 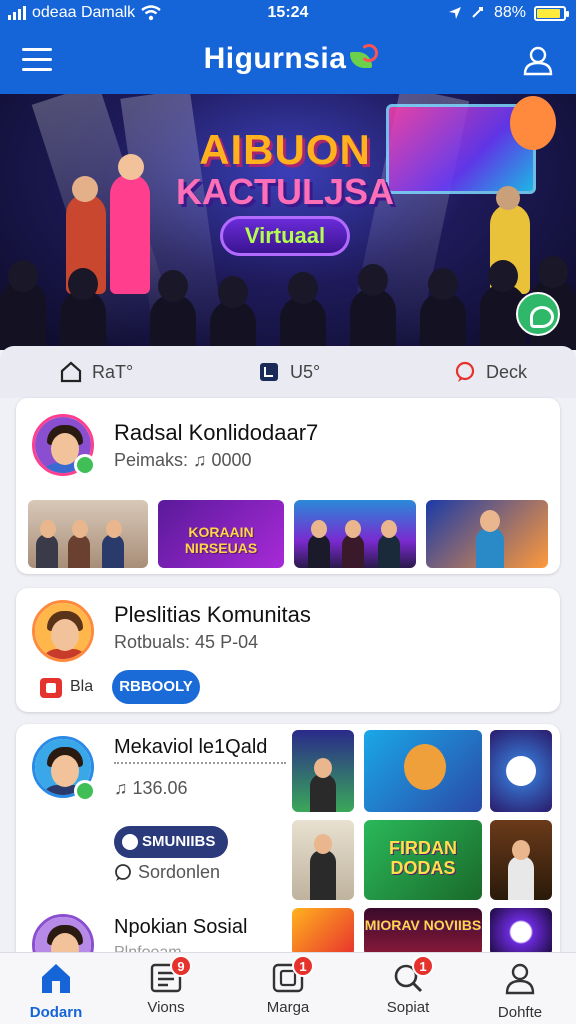 I want to click on tag-label: Bla, so click(x=82, y=686).